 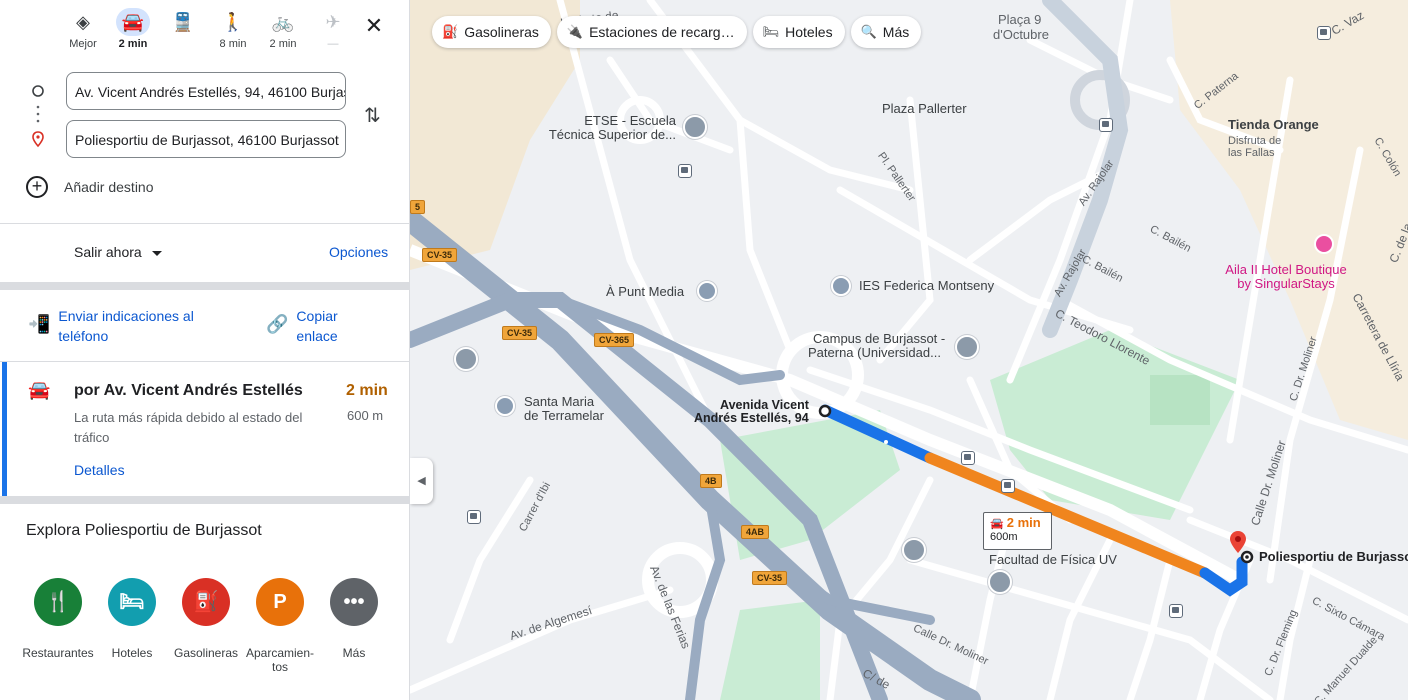 I want to click on explore-parking: P Aparcamien-tos, so click(x=280, y=626).